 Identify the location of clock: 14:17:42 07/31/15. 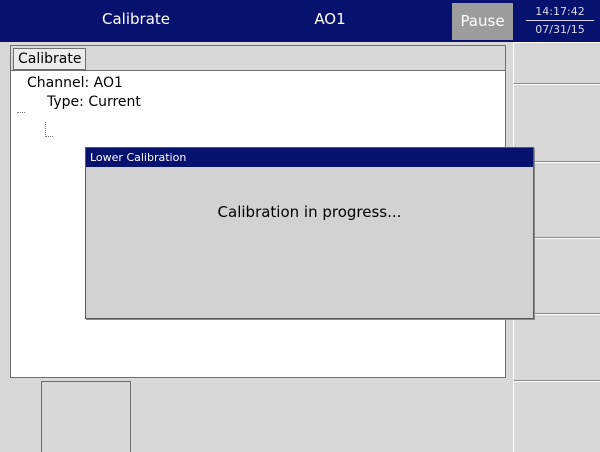
(560, 21).